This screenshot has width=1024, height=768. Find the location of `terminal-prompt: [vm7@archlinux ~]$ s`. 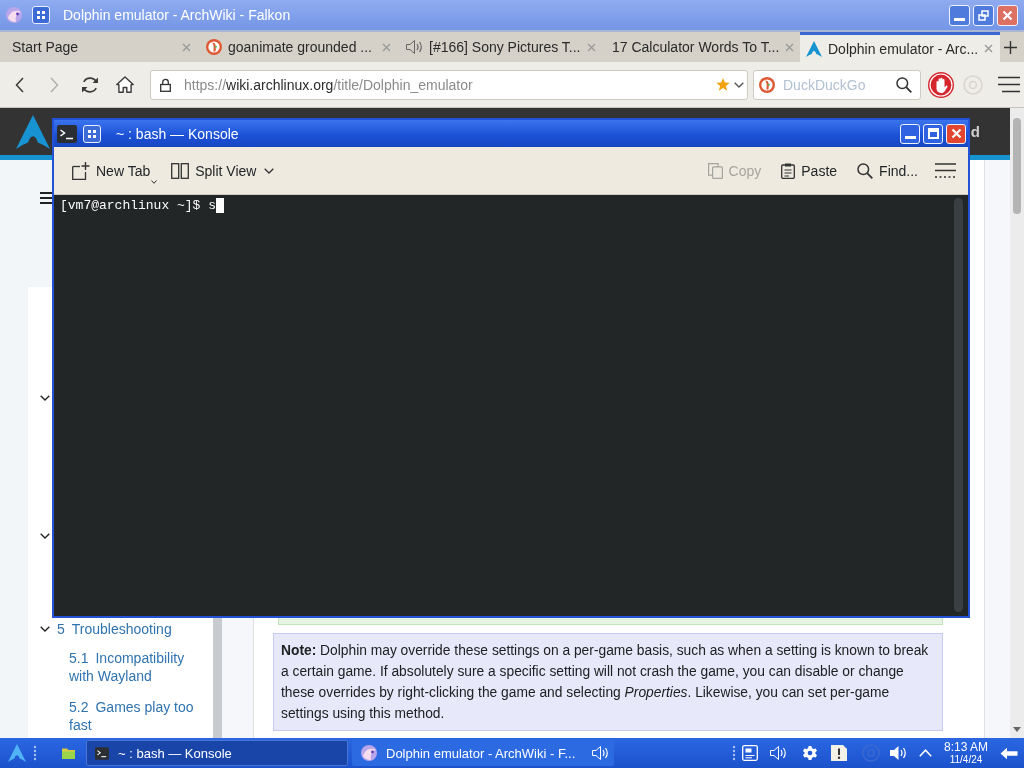

terminal-prompt: [vm7@archlinux ~]$ s is located at coordinates (138, 205).